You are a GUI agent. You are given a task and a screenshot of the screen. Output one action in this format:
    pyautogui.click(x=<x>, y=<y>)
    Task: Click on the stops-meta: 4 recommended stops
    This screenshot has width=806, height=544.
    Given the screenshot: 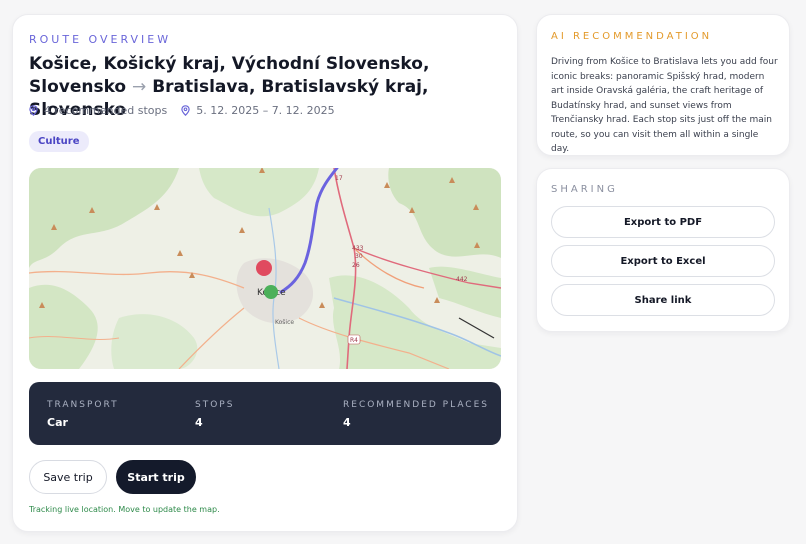 What is the action you would take?
    pyautogui.click(x=98, y=110)
    